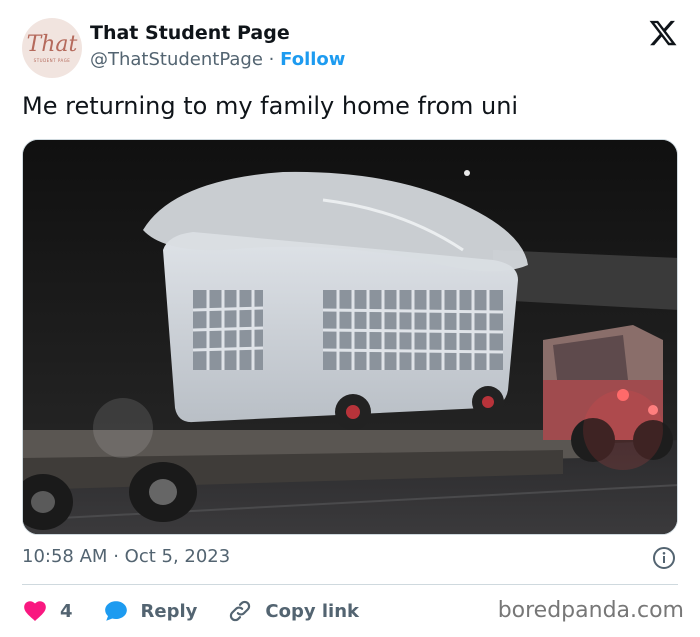  I want to click on info-icon, so click(664, 558).